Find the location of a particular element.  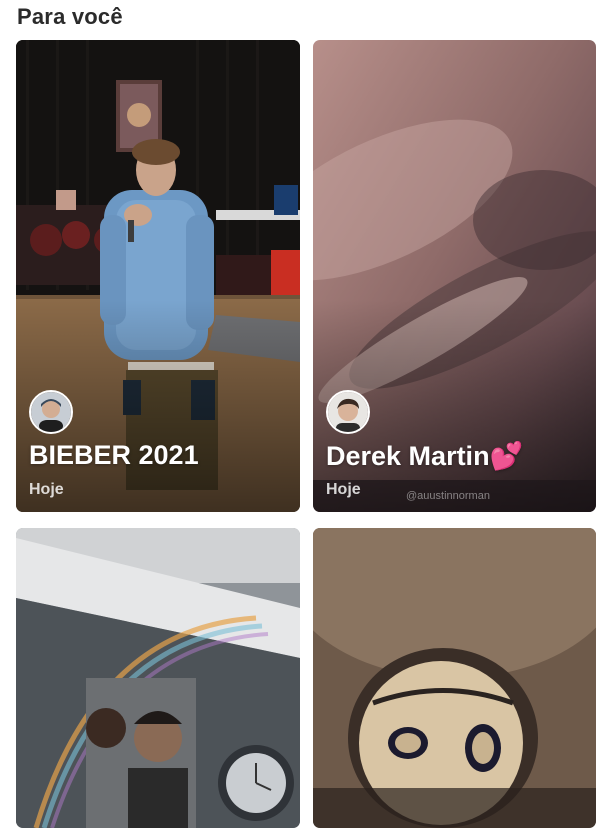

story-title-text: Derek Martin is located at coordinates (408, 456).